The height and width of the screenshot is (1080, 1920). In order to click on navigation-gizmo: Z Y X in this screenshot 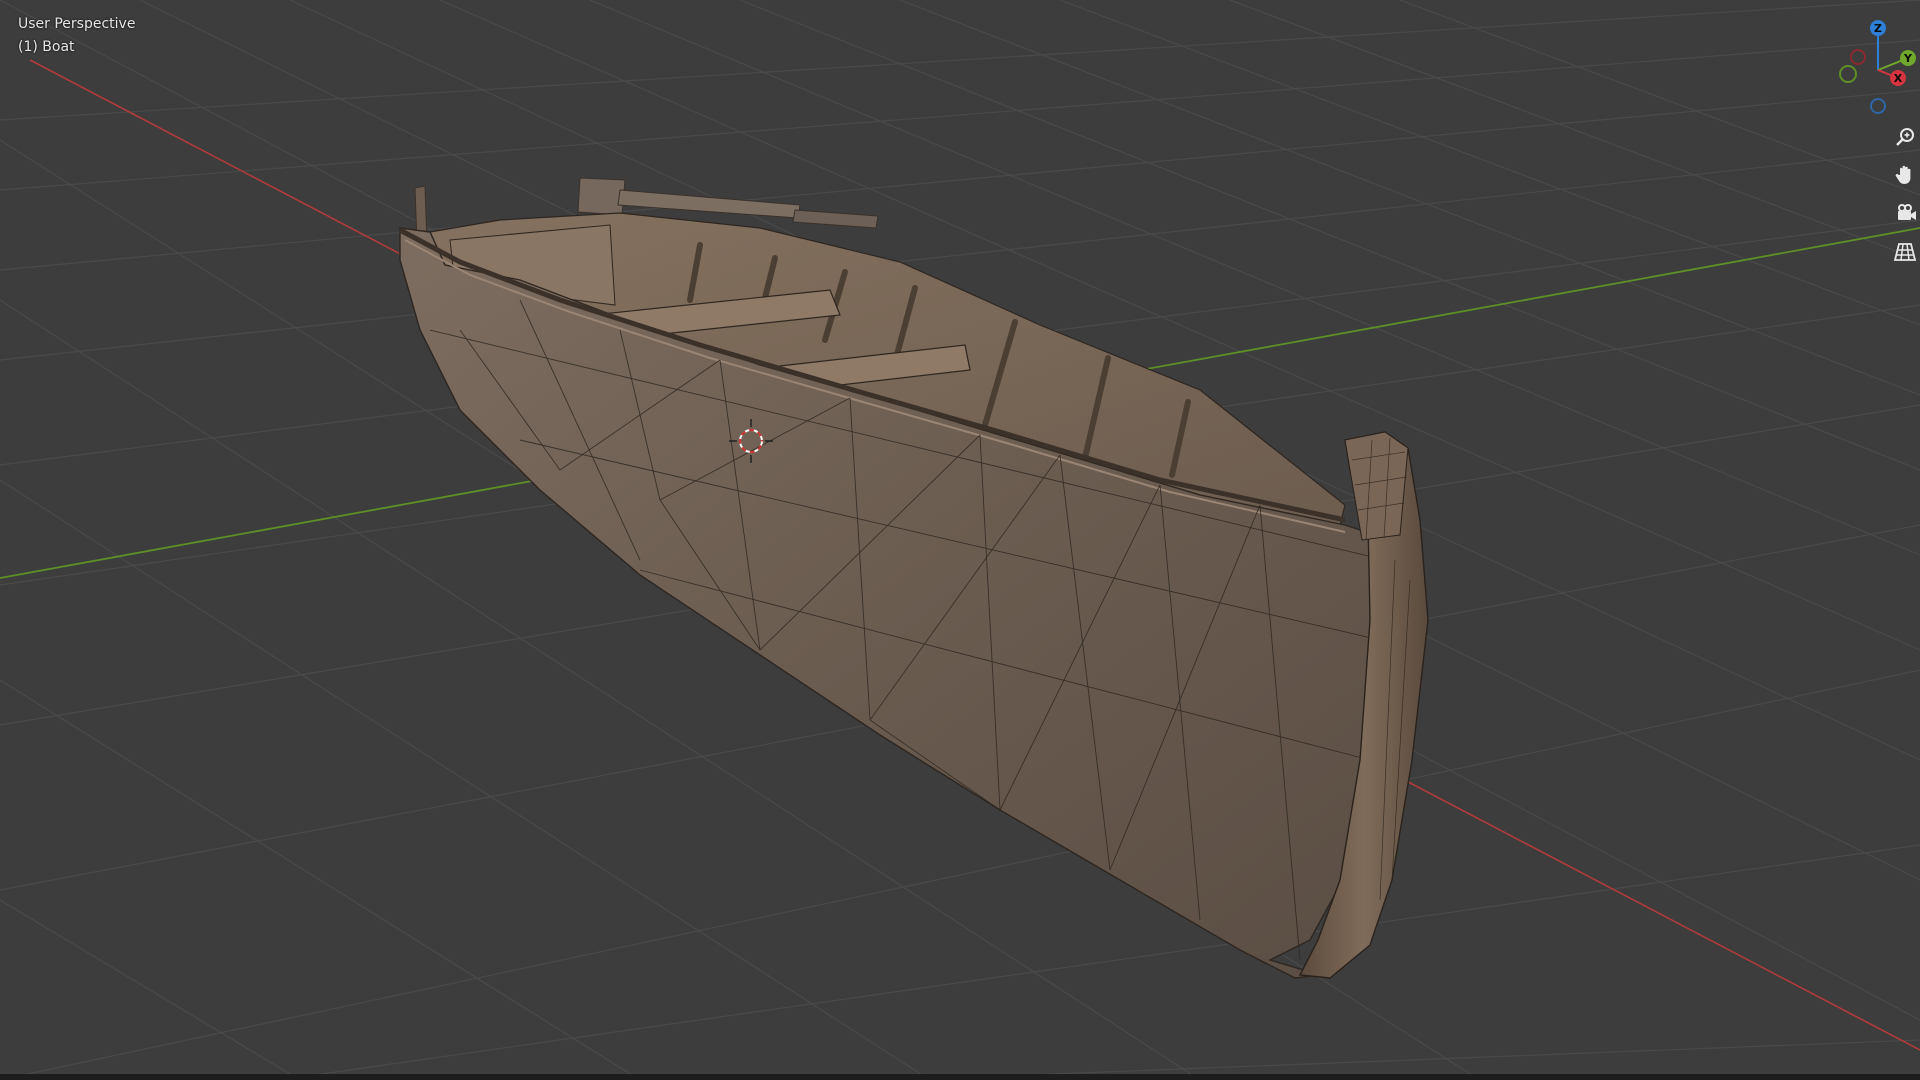, I will do `click(1874, 65)`.